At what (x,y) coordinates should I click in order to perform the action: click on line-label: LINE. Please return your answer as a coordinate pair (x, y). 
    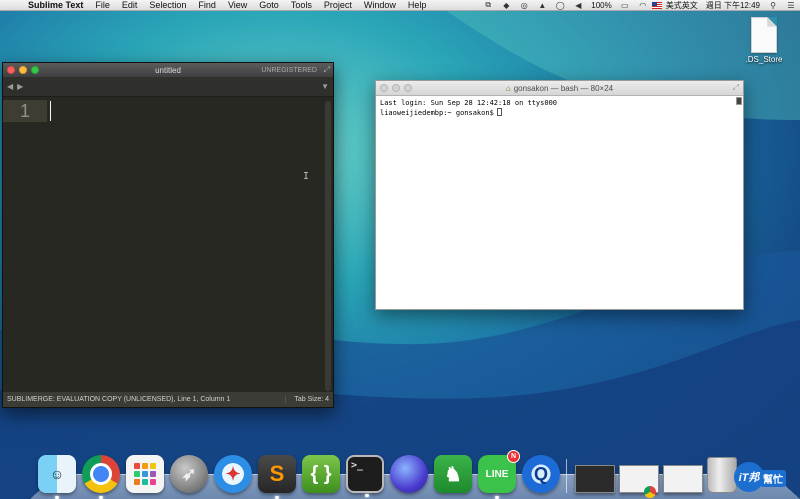
    Looking at the image, I should click on (497, 474).